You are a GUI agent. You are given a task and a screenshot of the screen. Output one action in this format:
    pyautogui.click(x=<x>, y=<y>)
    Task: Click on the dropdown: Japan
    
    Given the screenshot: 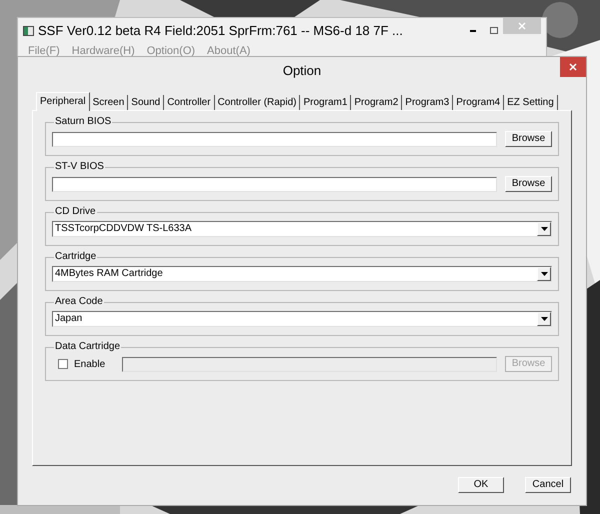 What is the action you would take?
    pyautogui.click(x=302, y=319)
    